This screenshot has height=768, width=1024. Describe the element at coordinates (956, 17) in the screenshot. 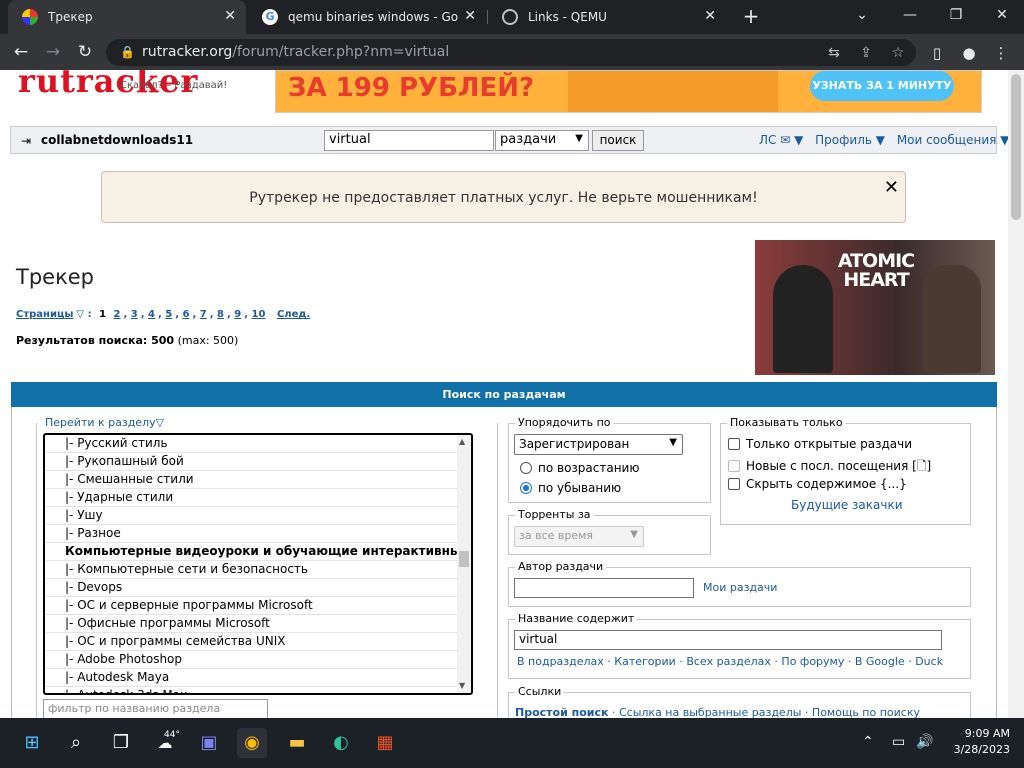

I see `restore-button: ❐` at that location.